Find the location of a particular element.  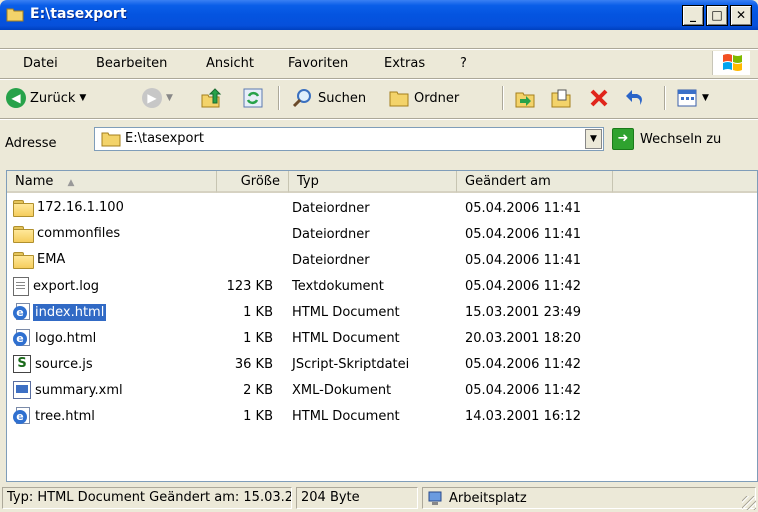

menu-bearbeiten: Bearbeiten is located at coordinates (131, 63).